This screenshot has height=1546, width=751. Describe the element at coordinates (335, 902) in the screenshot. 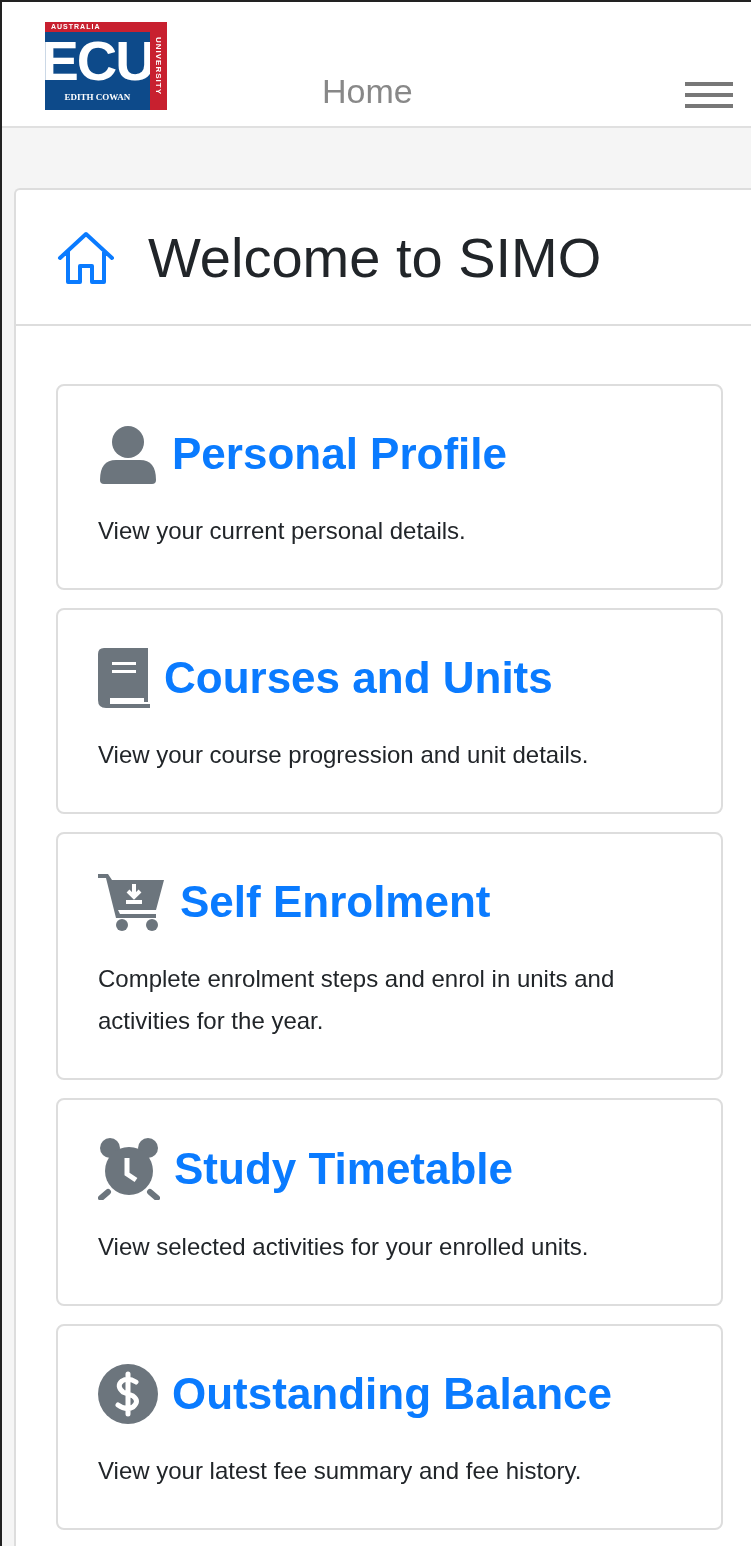

I see `card-title-link: Self Enrolment` at that location.